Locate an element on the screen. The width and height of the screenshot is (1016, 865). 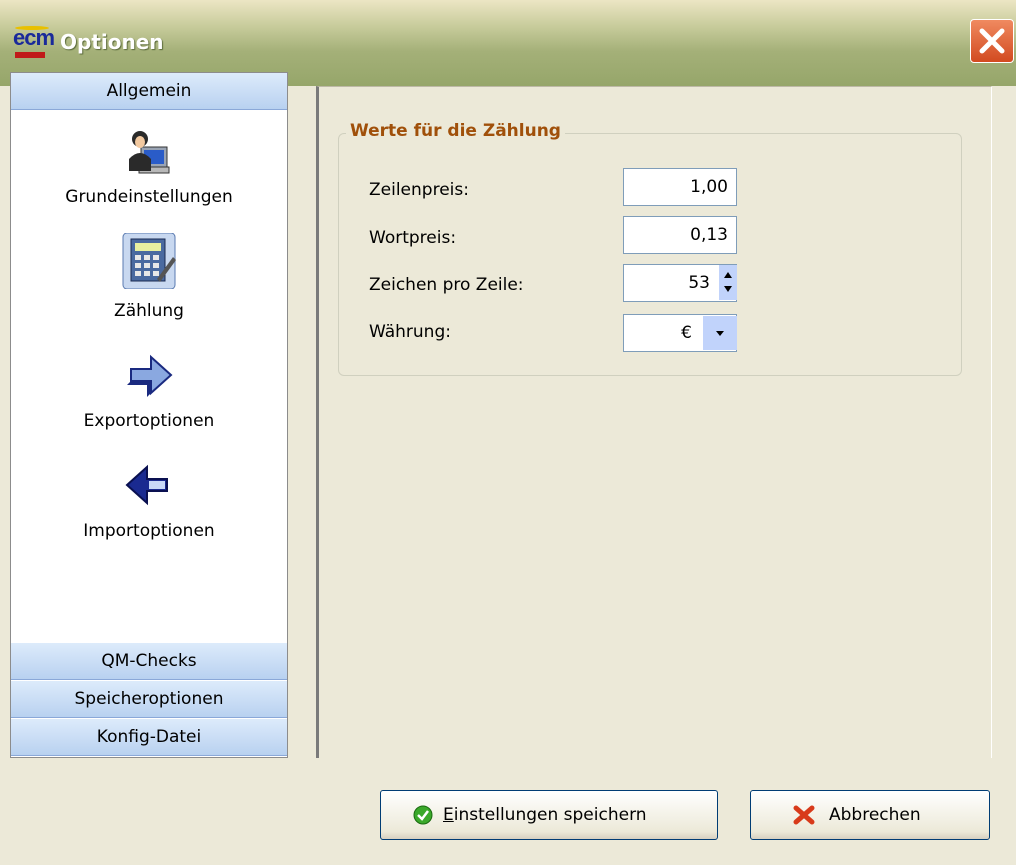
zeilenpreis-label: Zeilenpreis: is located at coordinates (419, 190).